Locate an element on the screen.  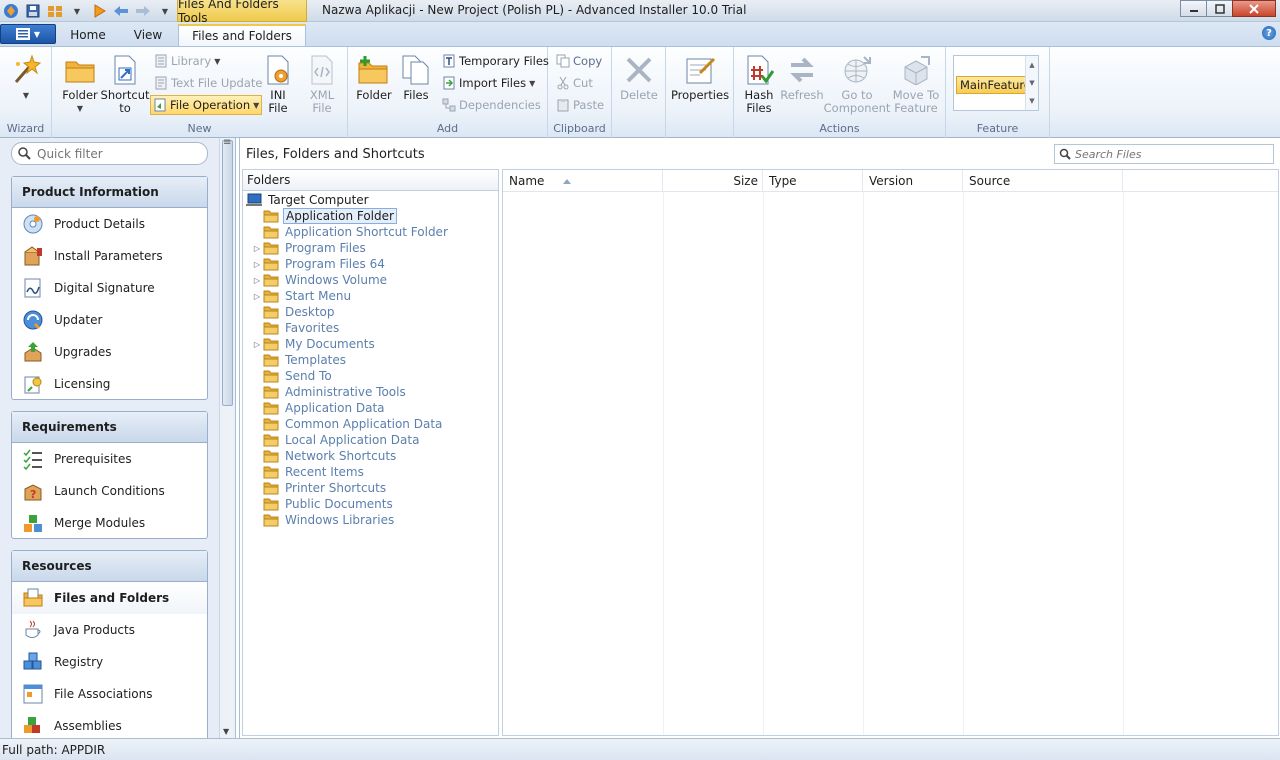
feature-gallery: MainFeature ▲ ▼ ▼ is located at coordinates (996, 83).